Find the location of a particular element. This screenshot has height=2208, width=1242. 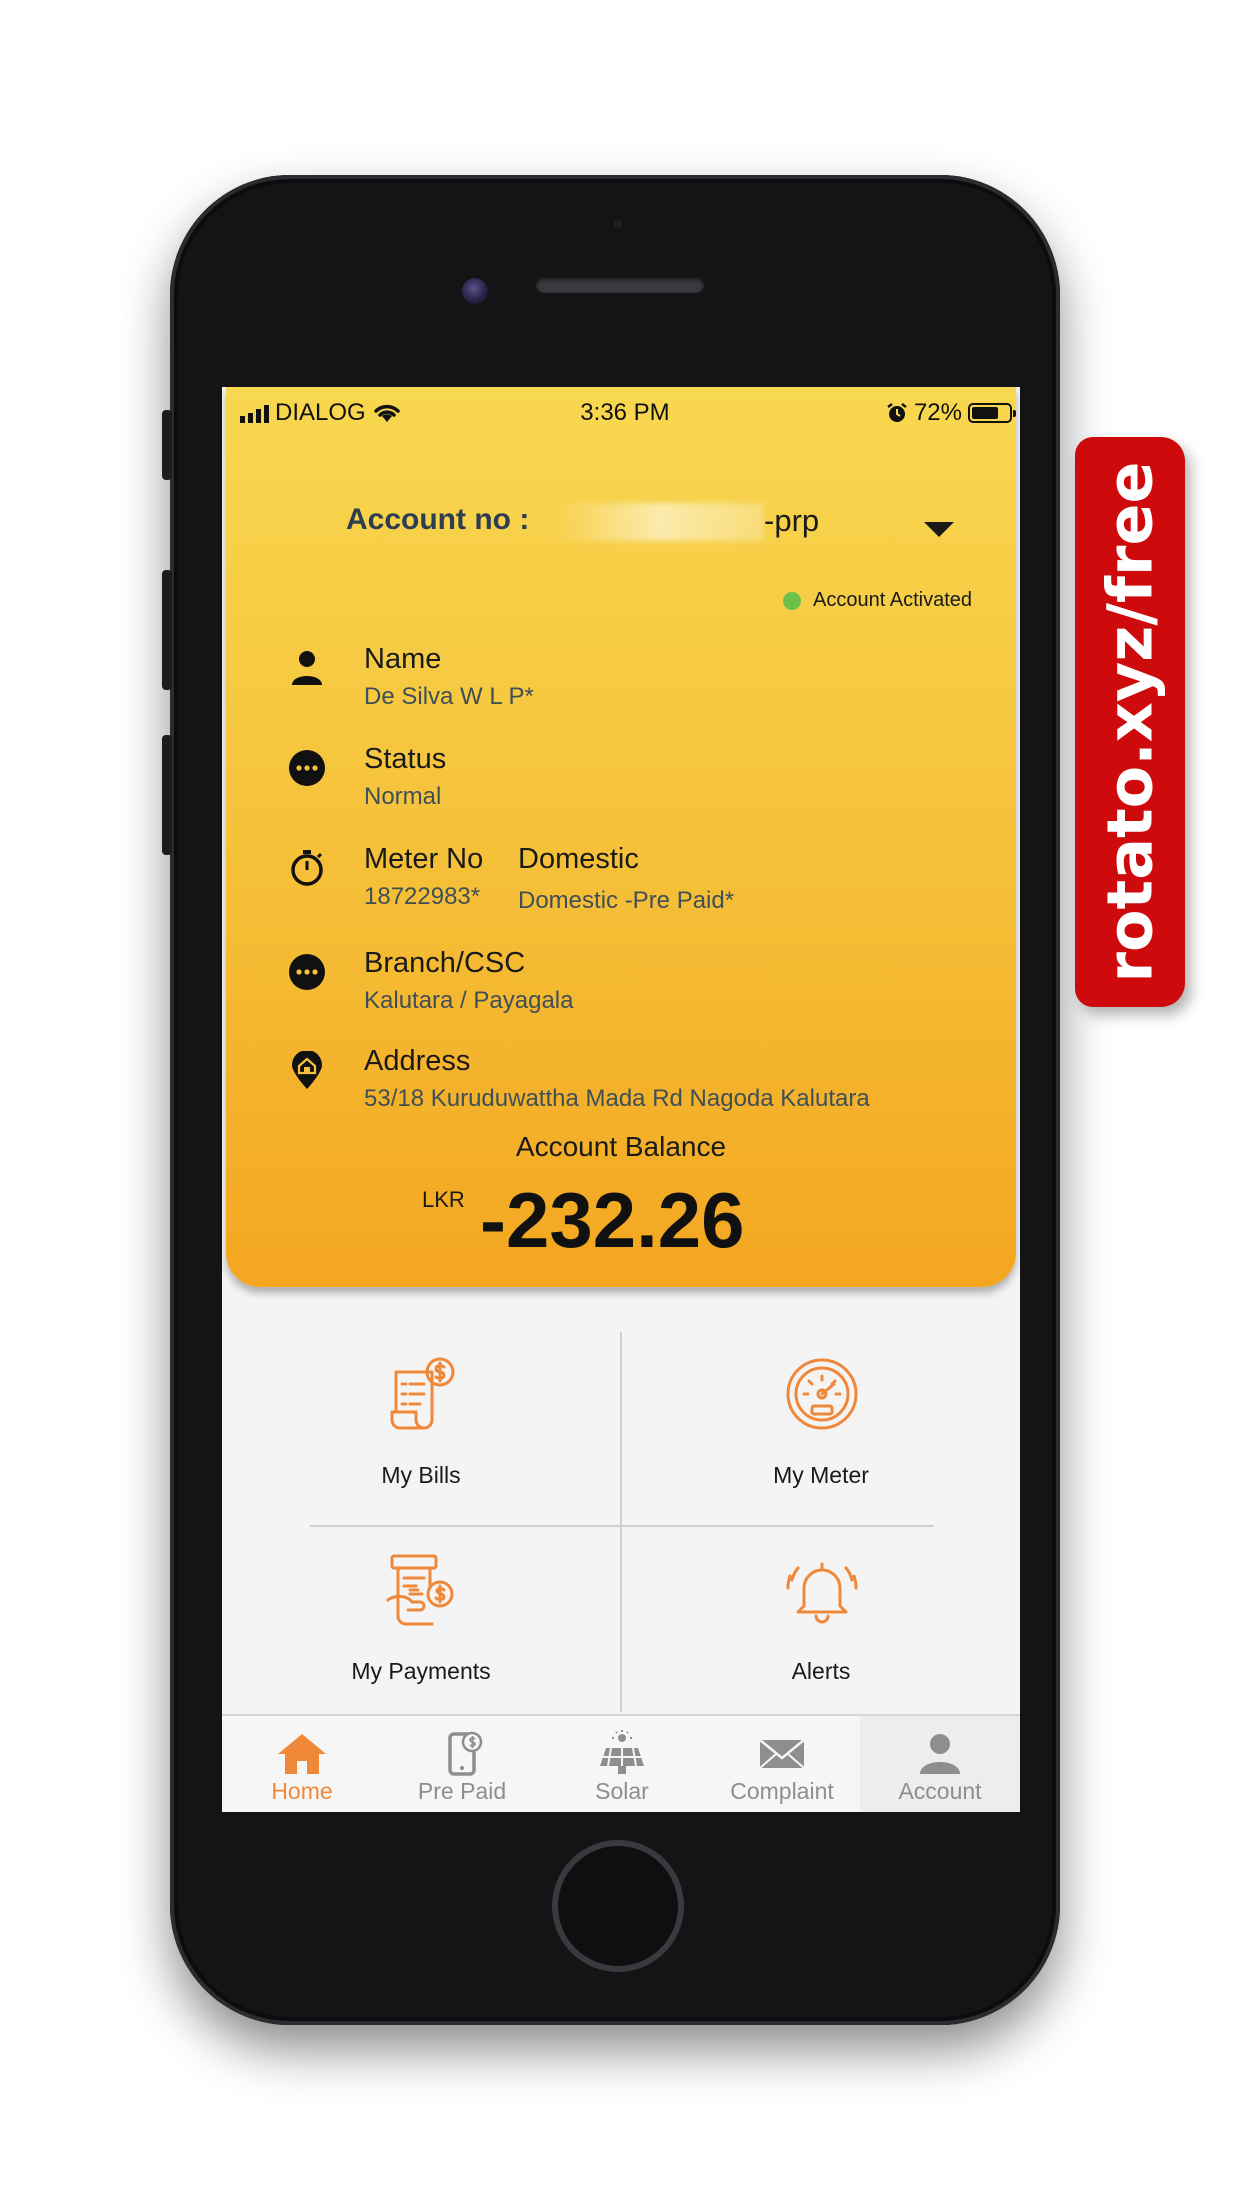

branch-label: Branch/CSC is located at coordinates (445, 963).